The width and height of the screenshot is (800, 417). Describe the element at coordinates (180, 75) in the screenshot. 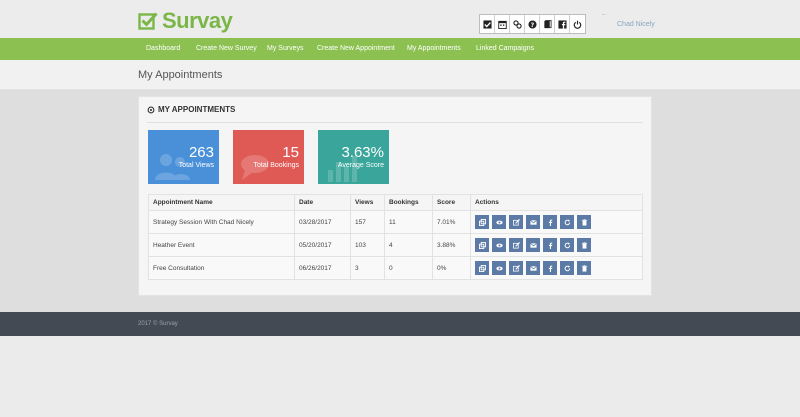

I see `page-title: My Appointments` at that location.